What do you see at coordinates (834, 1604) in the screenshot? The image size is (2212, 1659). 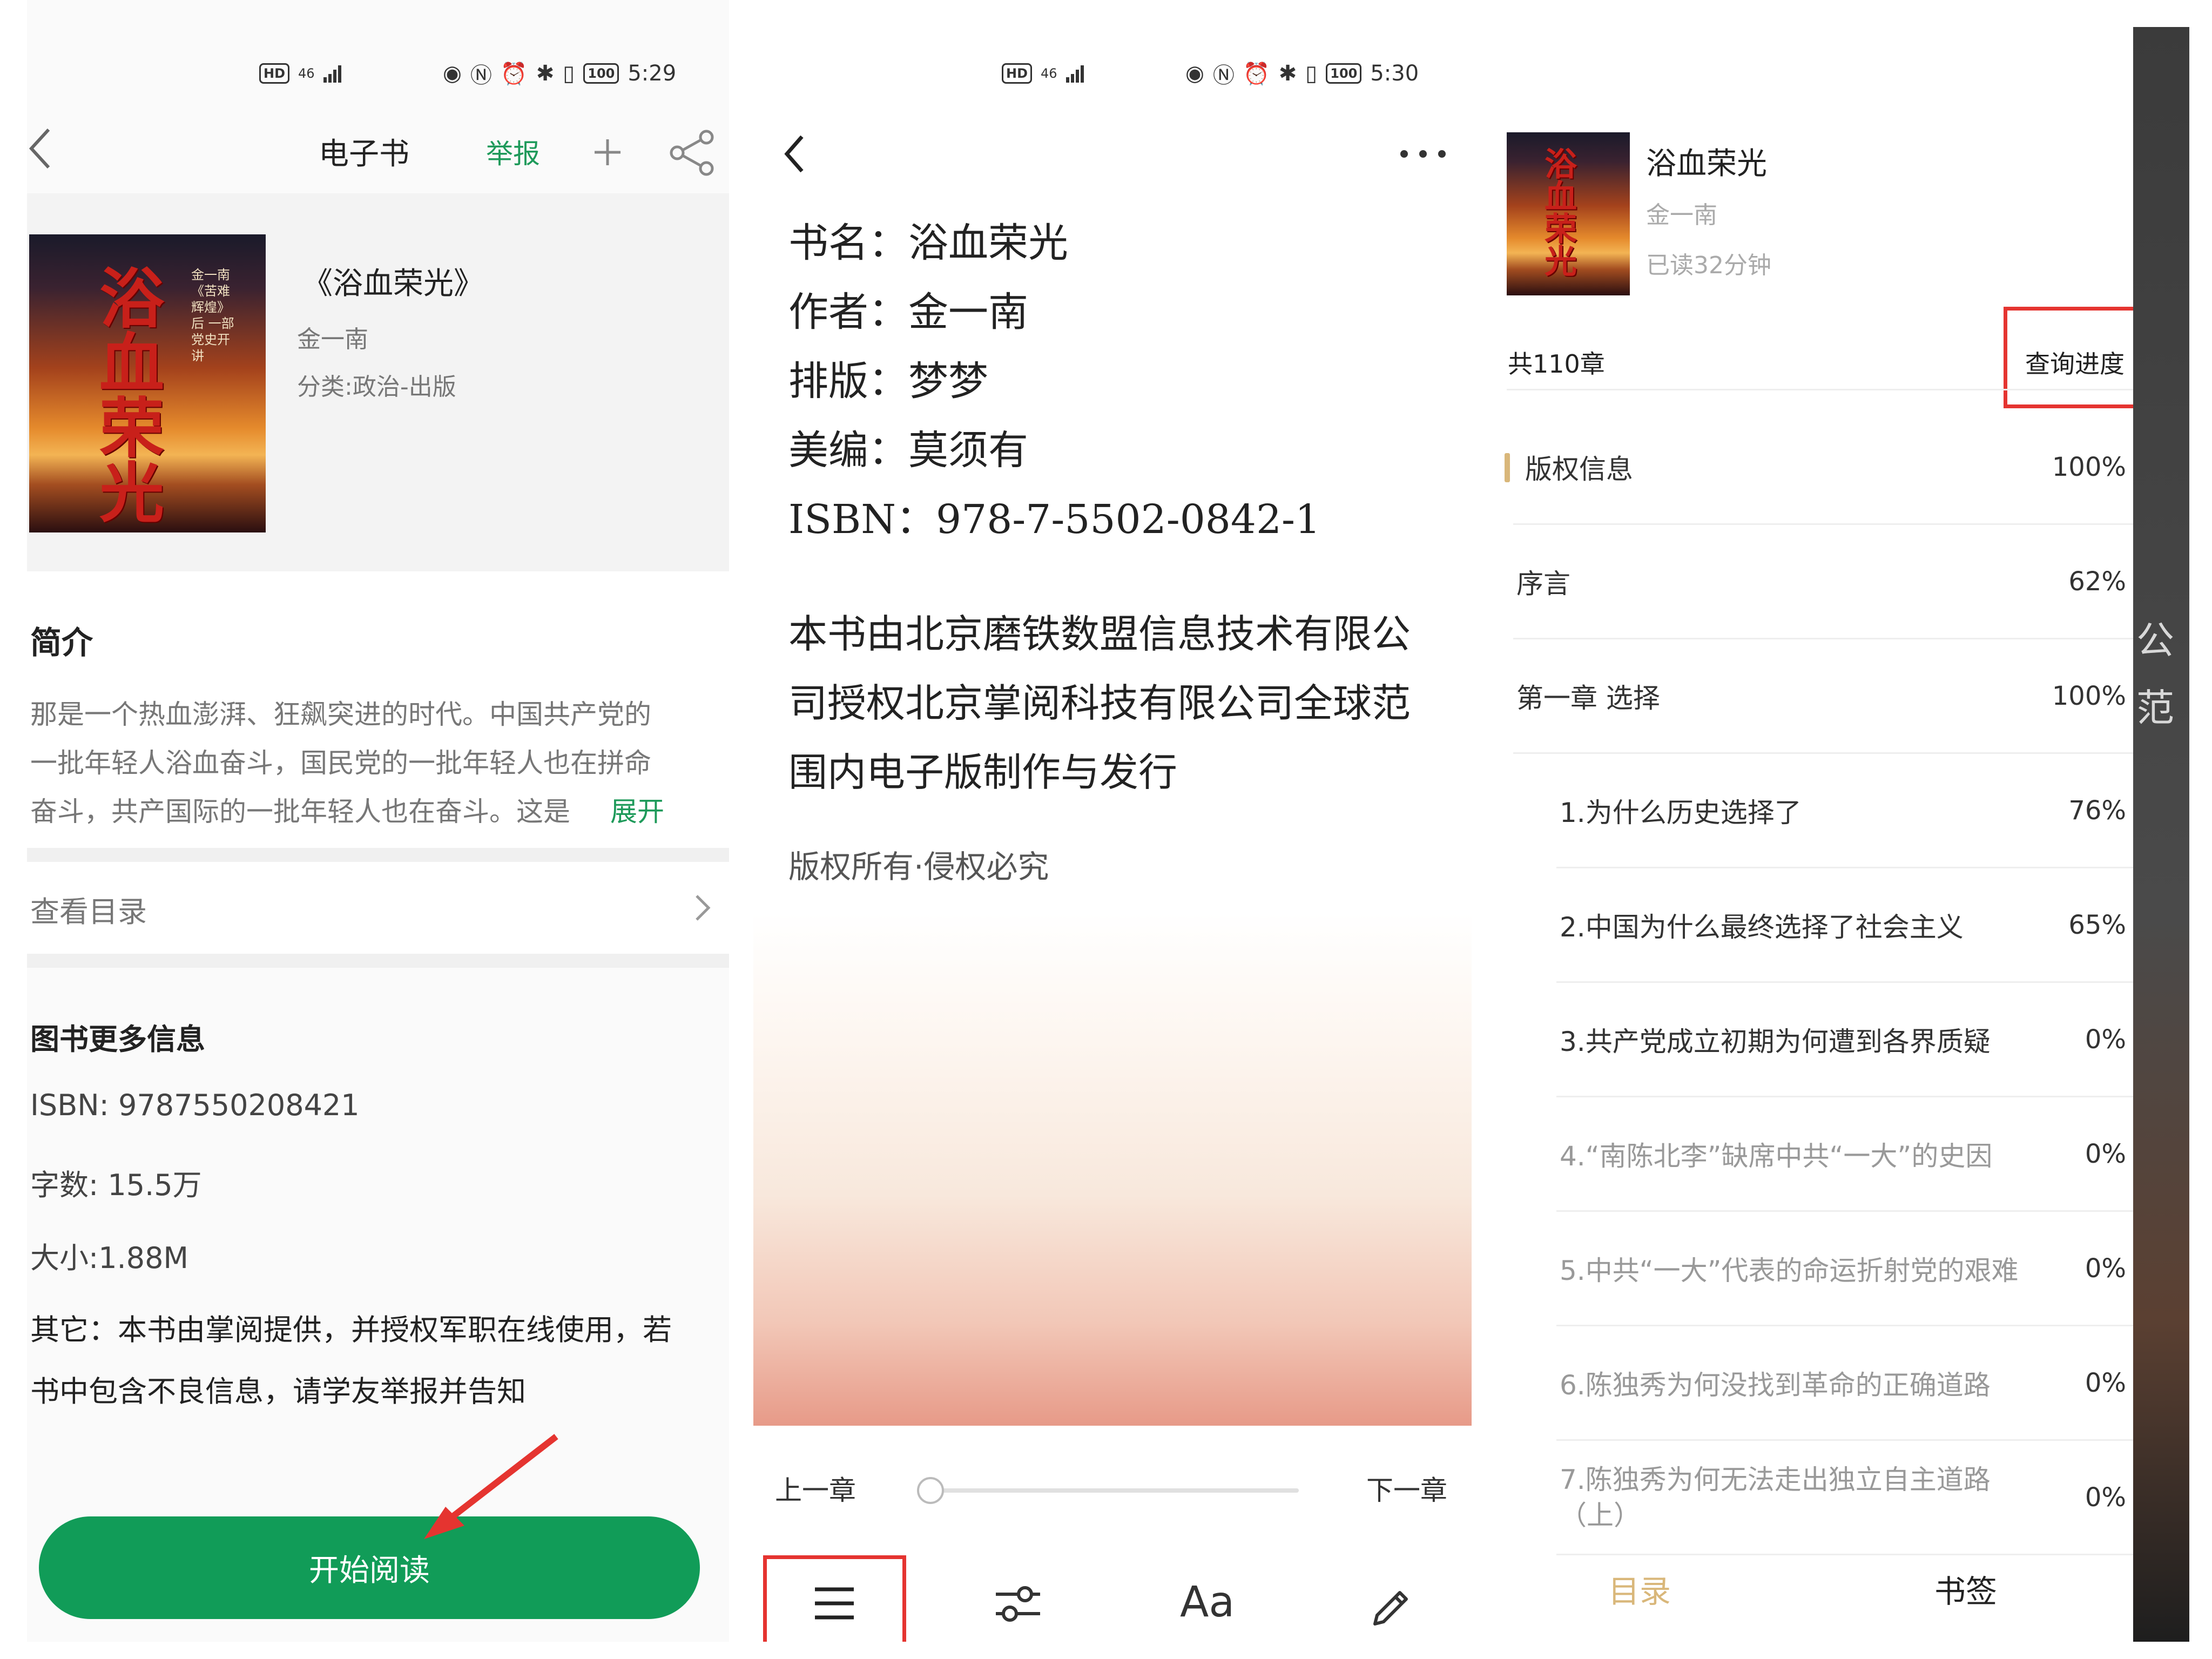 I see `menu-icon` at bounding box center [834, 1604].